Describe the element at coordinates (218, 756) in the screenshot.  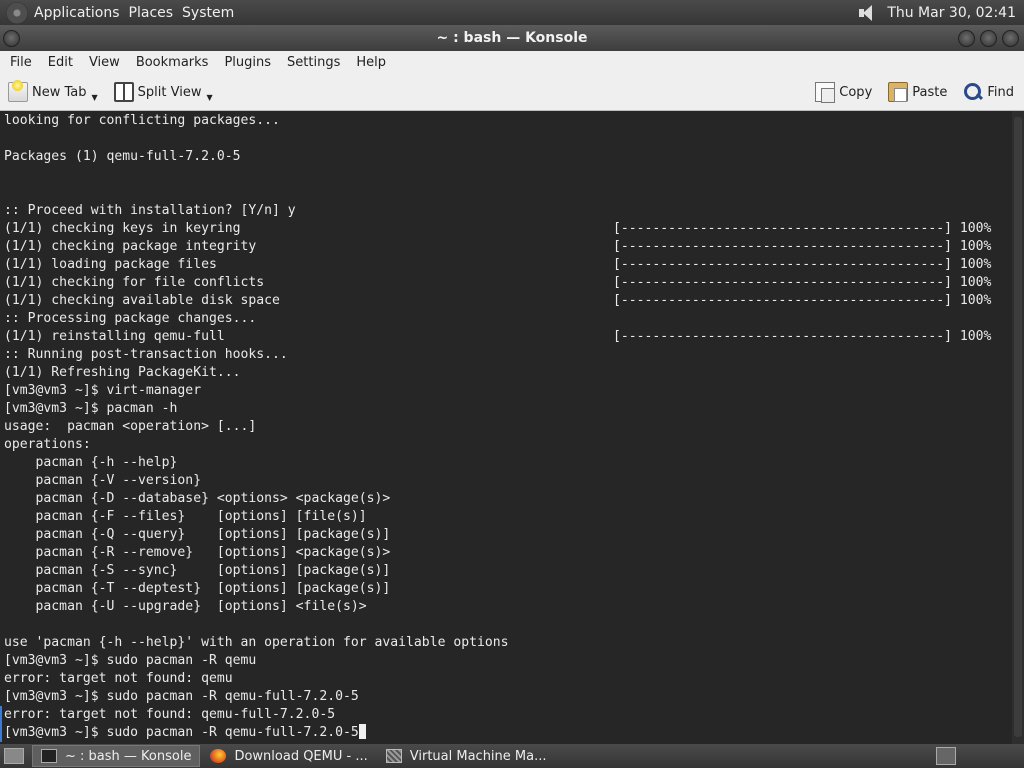
I see `firefox-icon` at that location.